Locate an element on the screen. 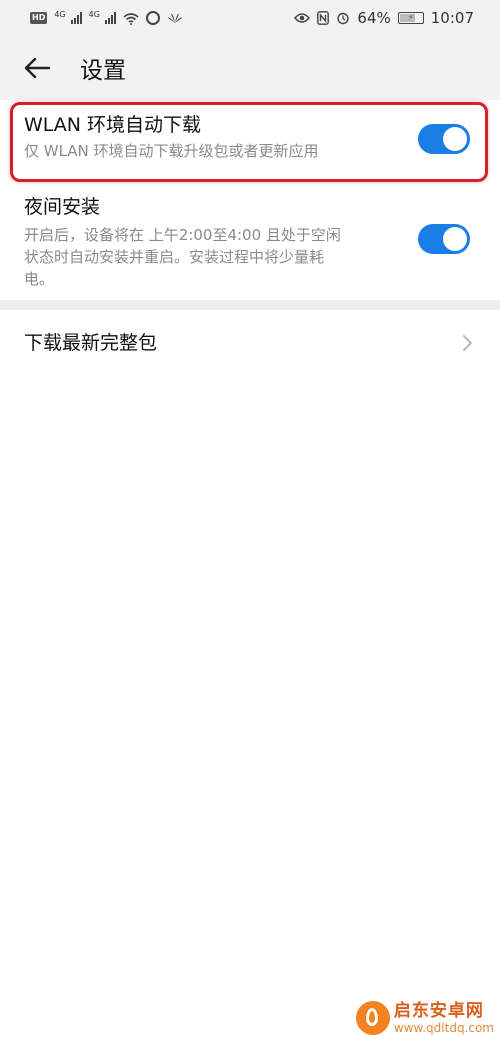  subtitle-line: 开启后，设备将在 上午2:00至4:00 且处于空闲 is located at coordinates (182, 235).